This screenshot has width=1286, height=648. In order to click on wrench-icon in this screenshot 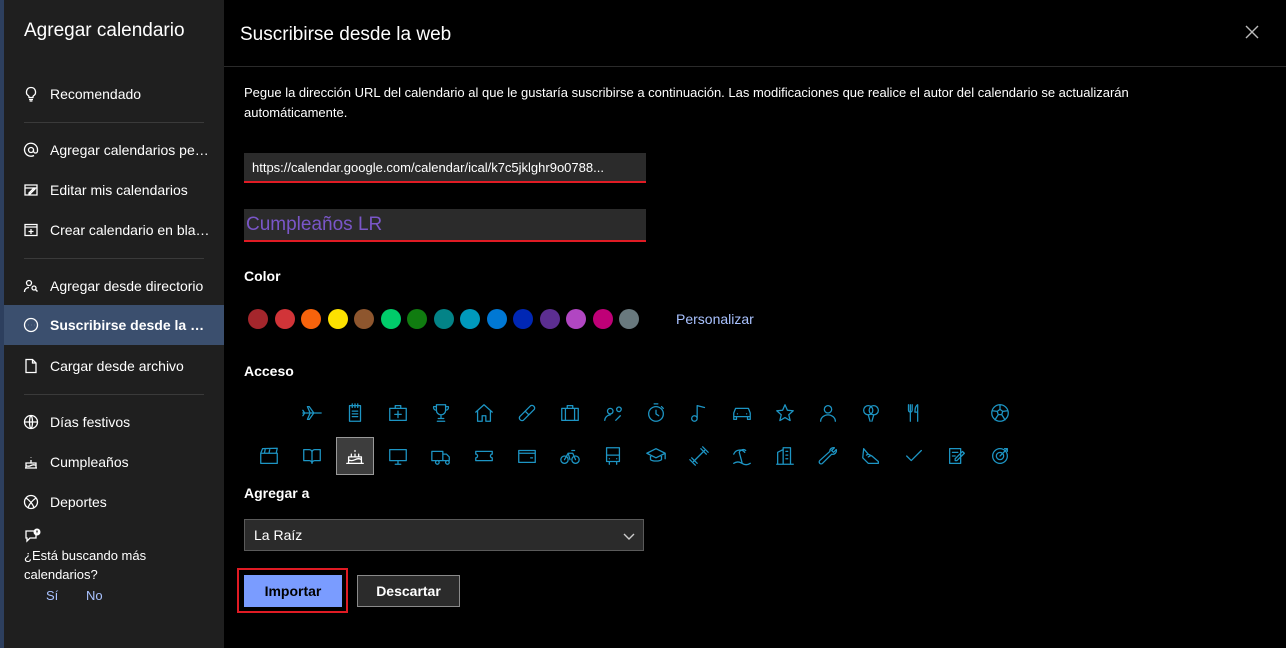, I will do `click(828, 456)`.